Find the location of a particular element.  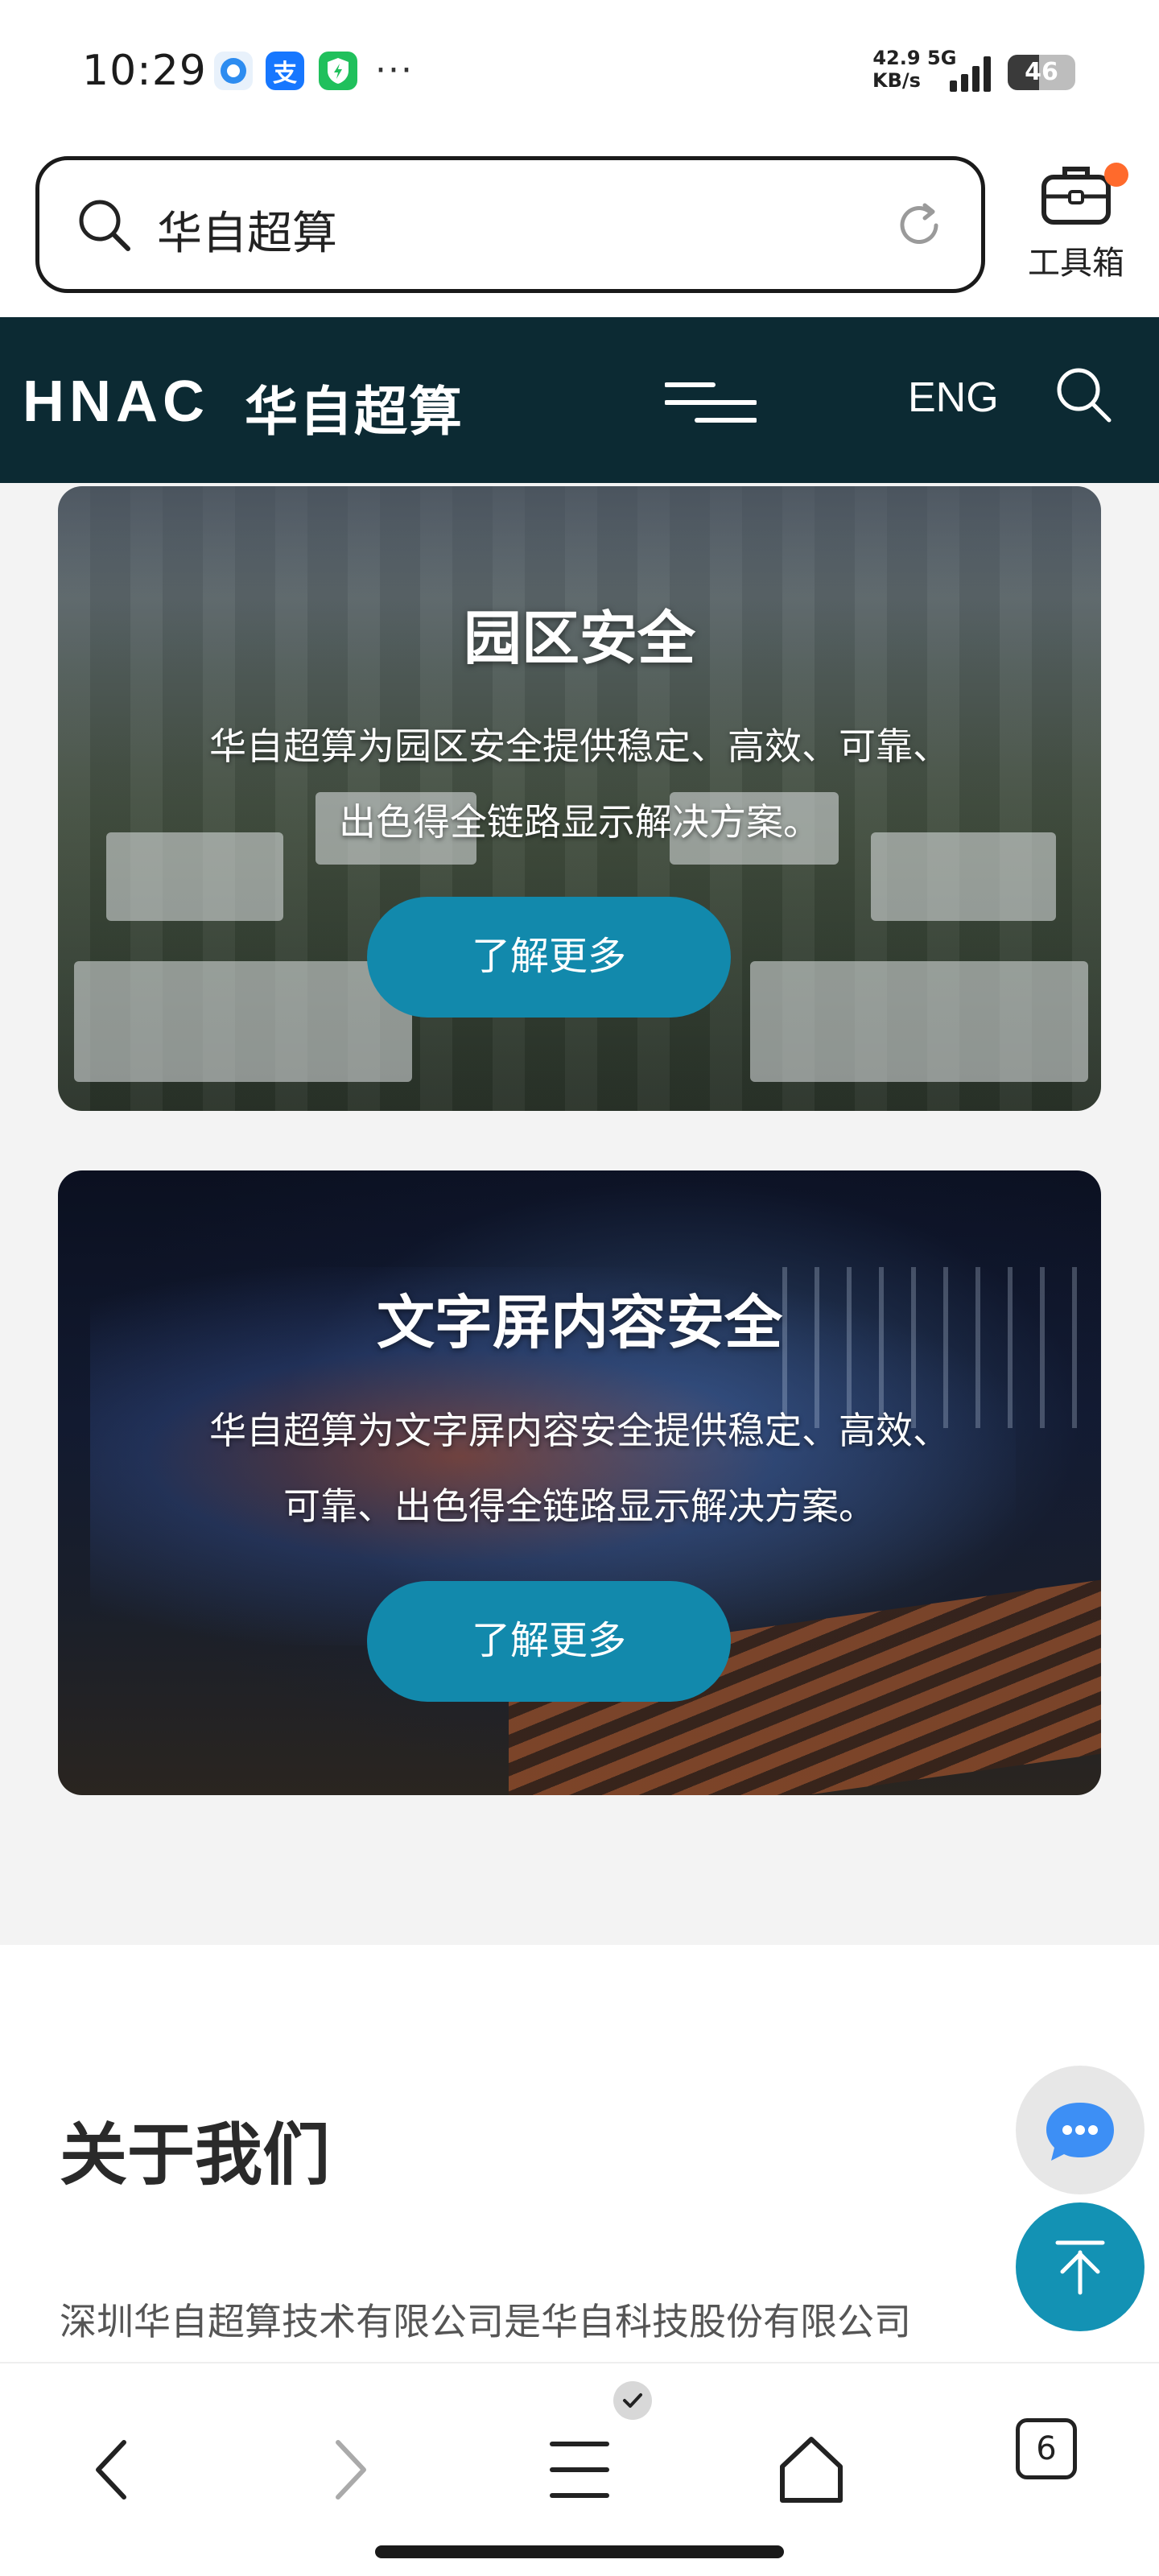

browser-bottom-nav: 6 is located at coordinates (579, 2469).